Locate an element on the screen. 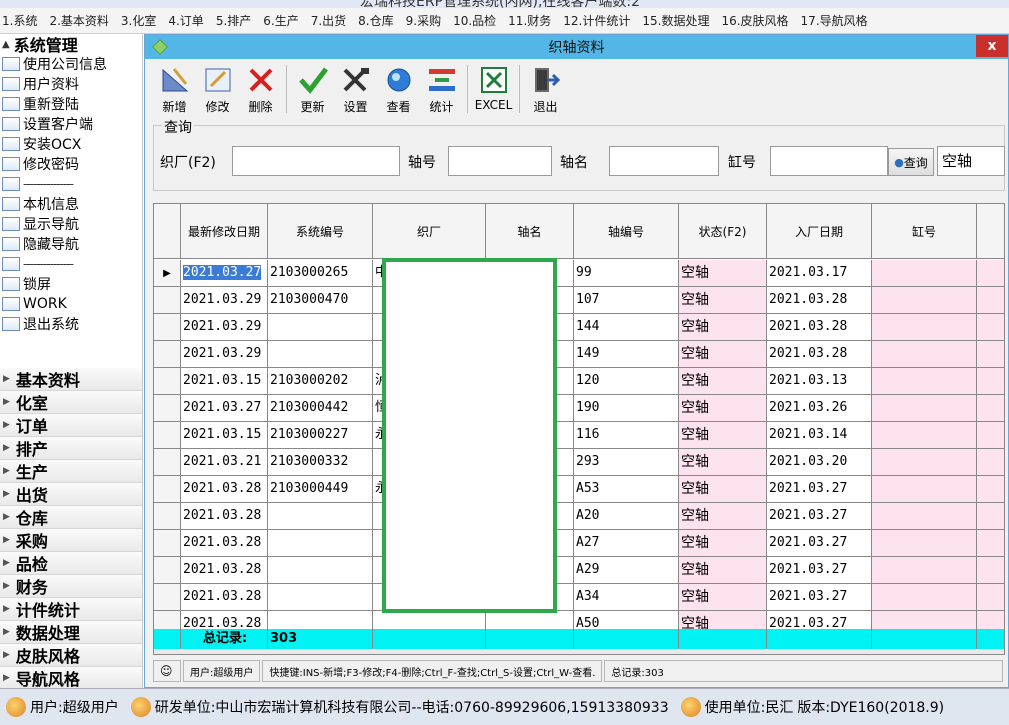 This screenshot has width=1009, height=725. row-selector: ▶ is located at coordinates (167, 273).